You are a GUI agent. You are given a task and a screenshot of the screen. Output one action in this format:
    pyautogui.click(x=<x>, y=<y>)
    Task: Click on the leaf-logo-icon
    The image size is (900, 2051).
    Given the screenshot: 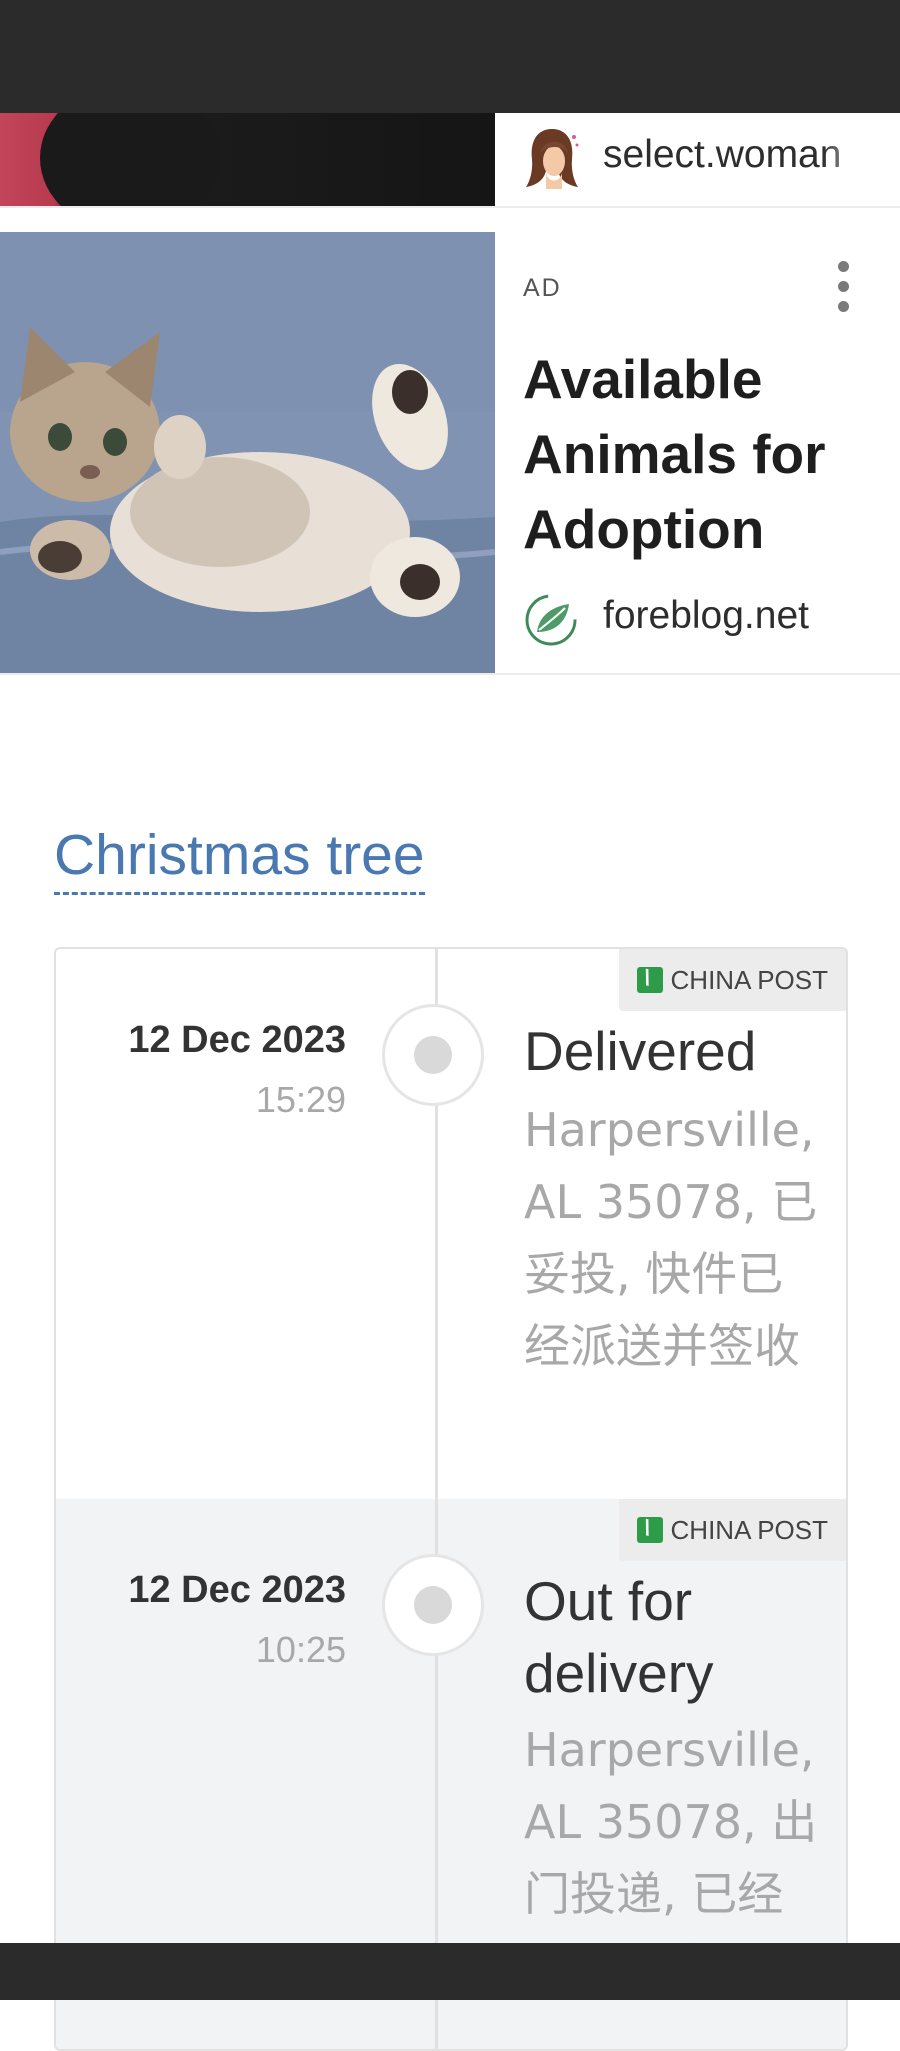 What is the action you would take?
    pyautogui.click(x=551, y=620)
    